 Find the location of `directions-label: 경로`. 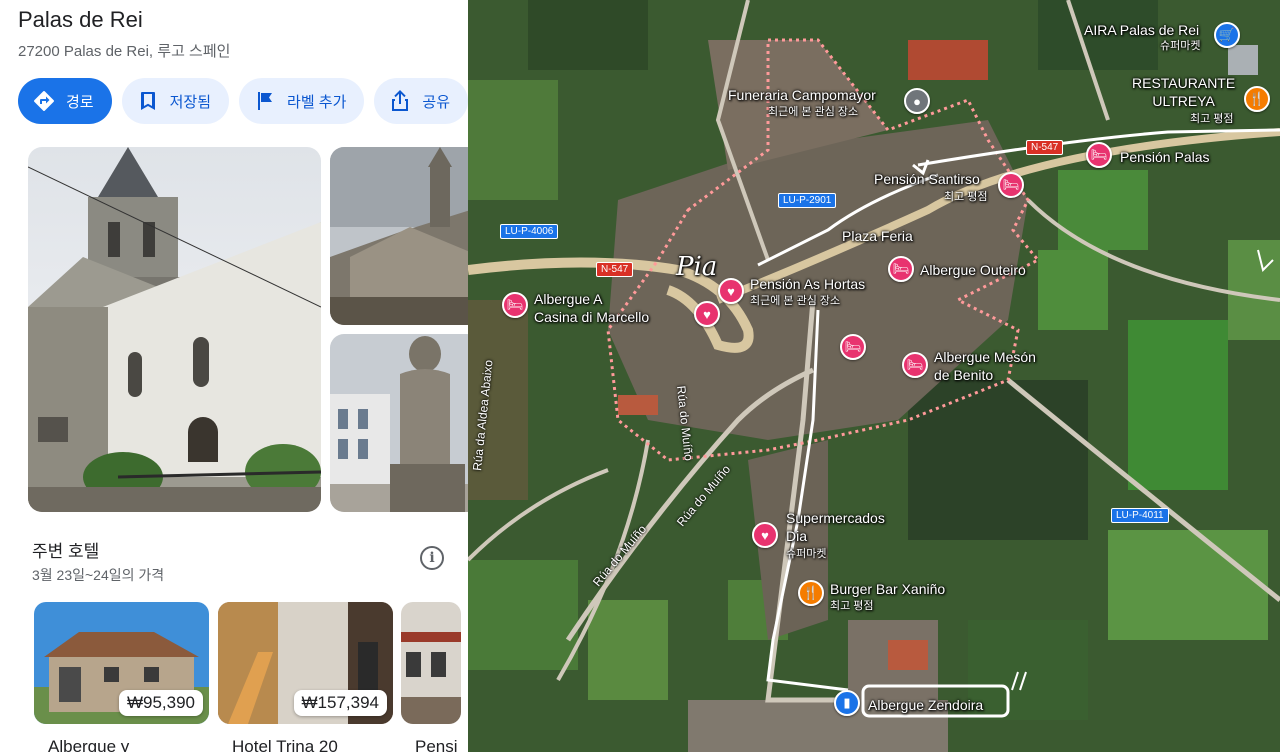

directions-label: 경로 is located at coordinates (80, 102).